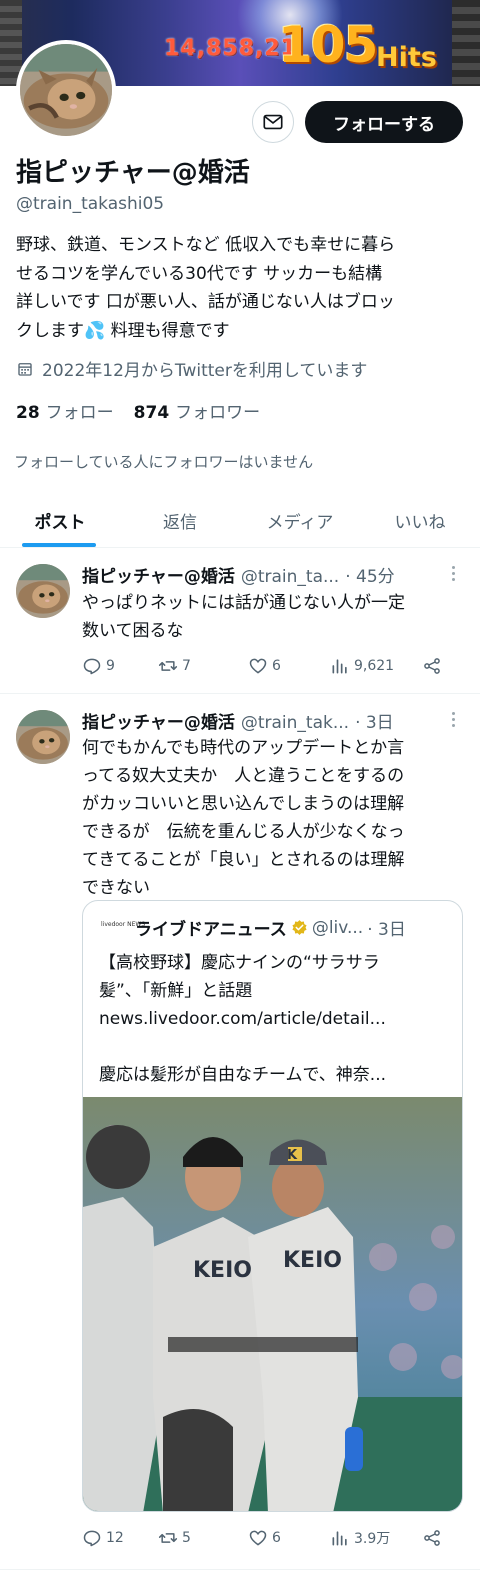 This screenshot has height=1570, width=480. I want to click on quote-headline-line: 髪”、「新鮮」と話題, so click(176, 991).